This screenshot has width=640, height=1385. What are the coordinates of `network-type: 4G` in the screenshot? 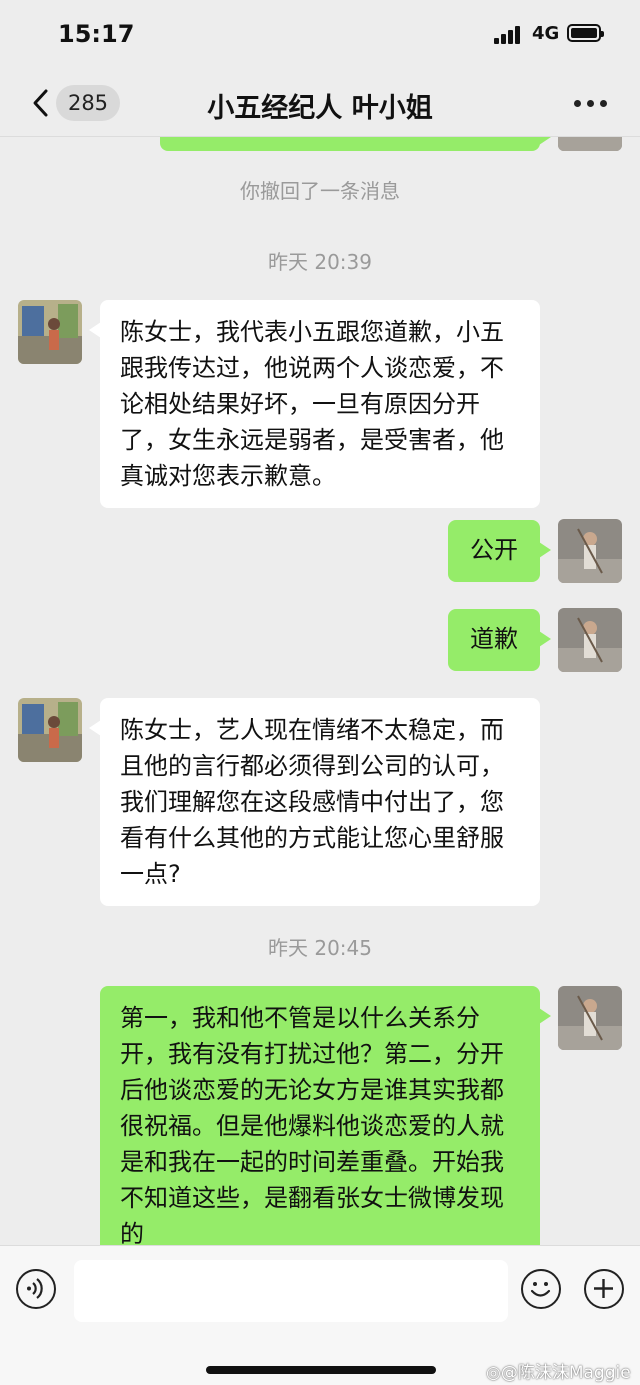 It's located at (546, 33).